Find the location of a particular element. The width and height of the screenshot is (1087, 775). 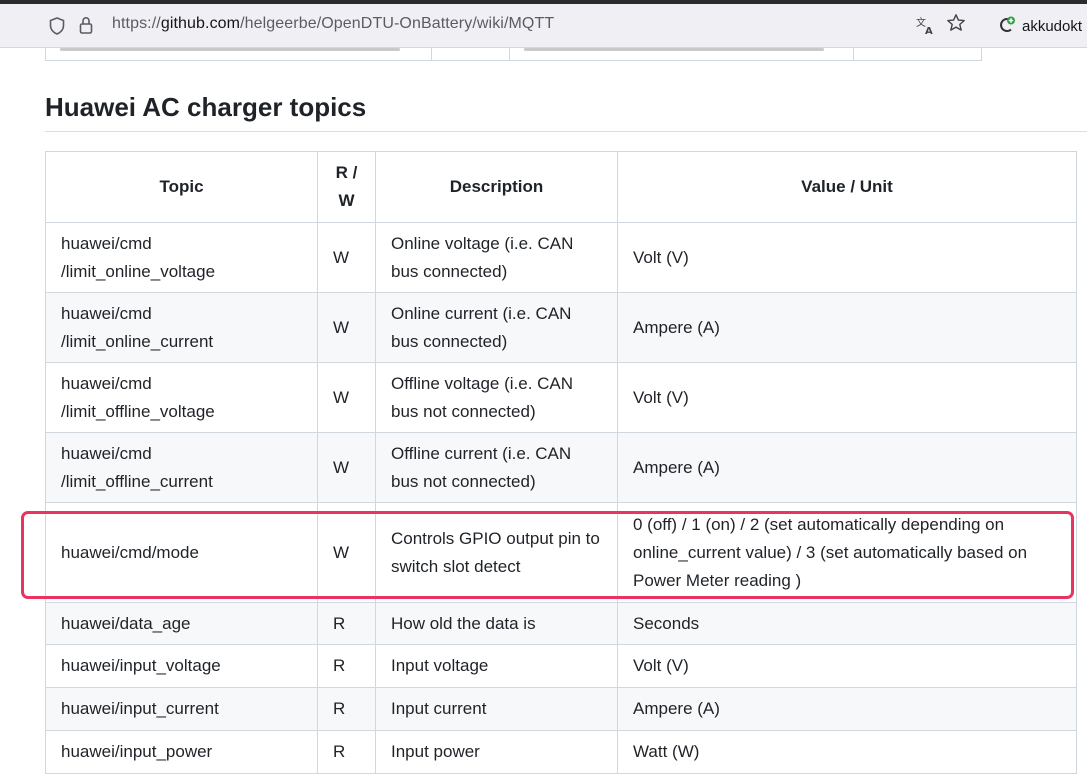

column-header-value-unit: Value / Unit is located at coordinates (847, 187).